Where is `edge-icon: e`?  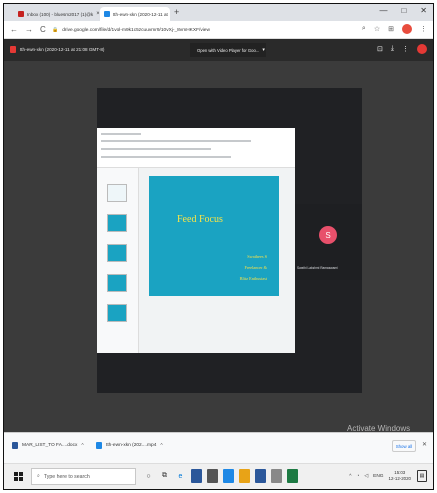 edge-icon: e is located at coordinates (180, 476).